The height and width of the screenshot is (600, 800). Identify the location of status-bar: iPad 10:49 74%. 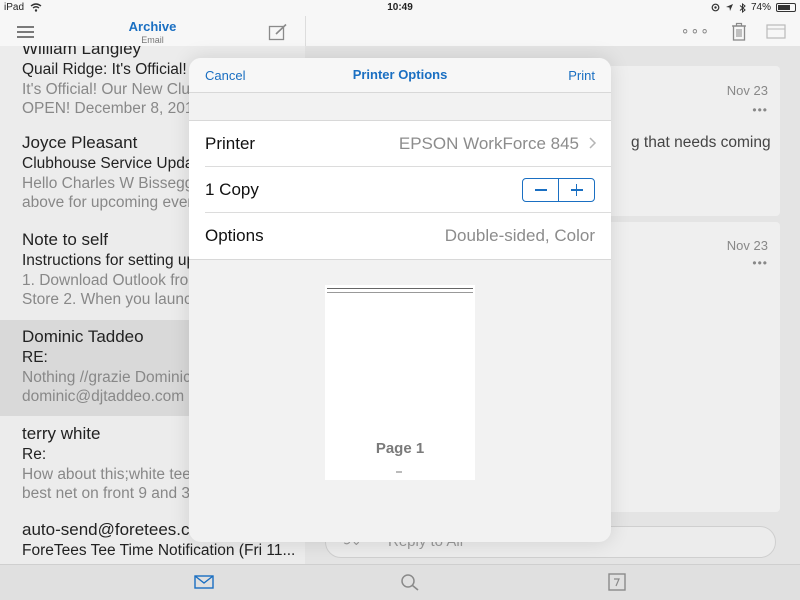
(400, 8).